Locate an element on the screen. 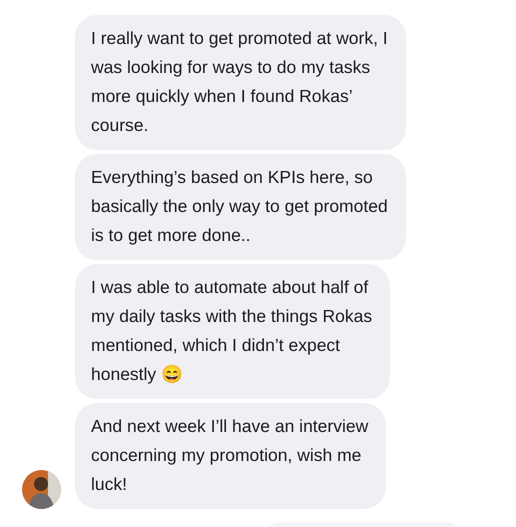  message-text: And next week I’ll have an interview concerning my promotion, wish me luck! is located at coordinates (229, 455).